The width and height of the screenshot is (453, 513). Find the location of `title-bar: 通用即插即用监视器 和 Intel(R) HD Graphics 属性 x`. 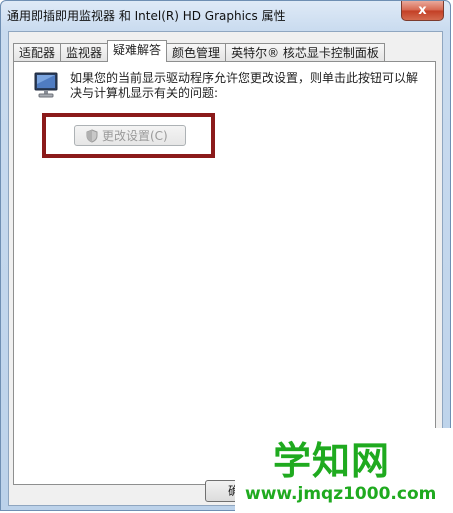

title-bar: 通用即插即用监视器 和 Intel(R) HD Graphics 属性 x is located at coordinates (225, 16).